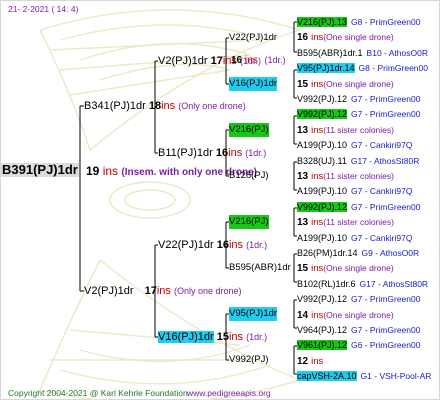 Image resolution: width=440 pixels, height=400 pixels. I want to click on gen4-node: V22(PJ)1dr, so click(253, 38).